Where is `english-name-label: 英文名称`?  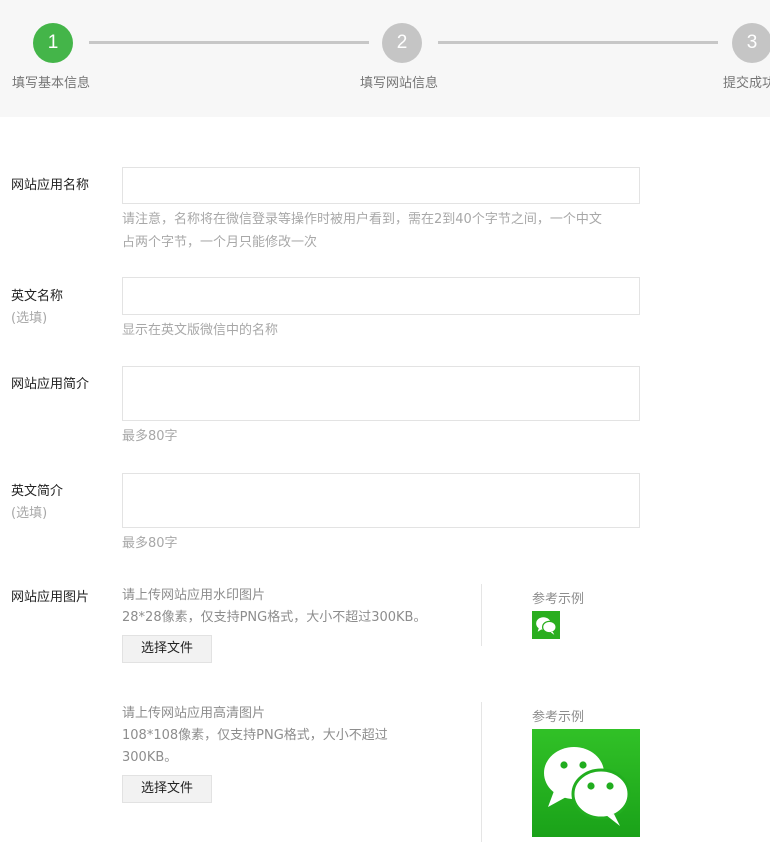 english-name-label: 英文名称 is located at coordinates (37, 296).